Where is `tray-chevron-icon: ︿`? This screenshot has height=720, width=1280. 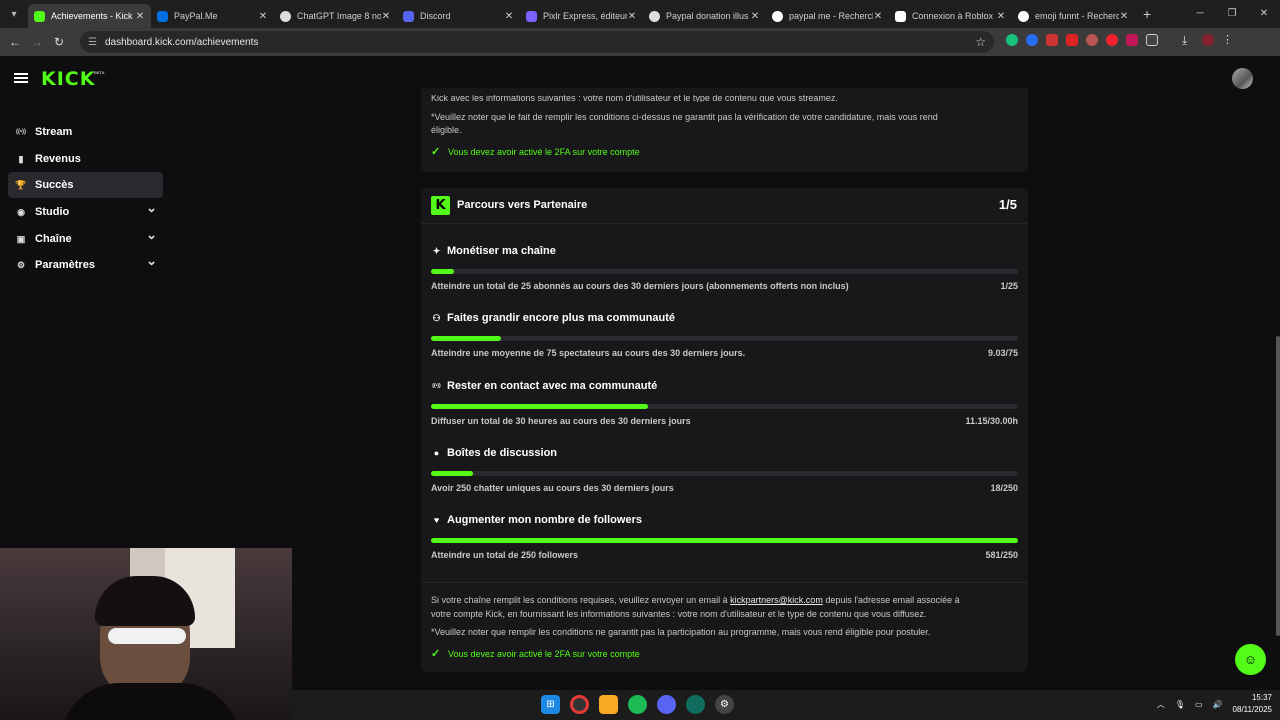
tray-chevron-icon: ︿ is located at coordinates (1161, 704).